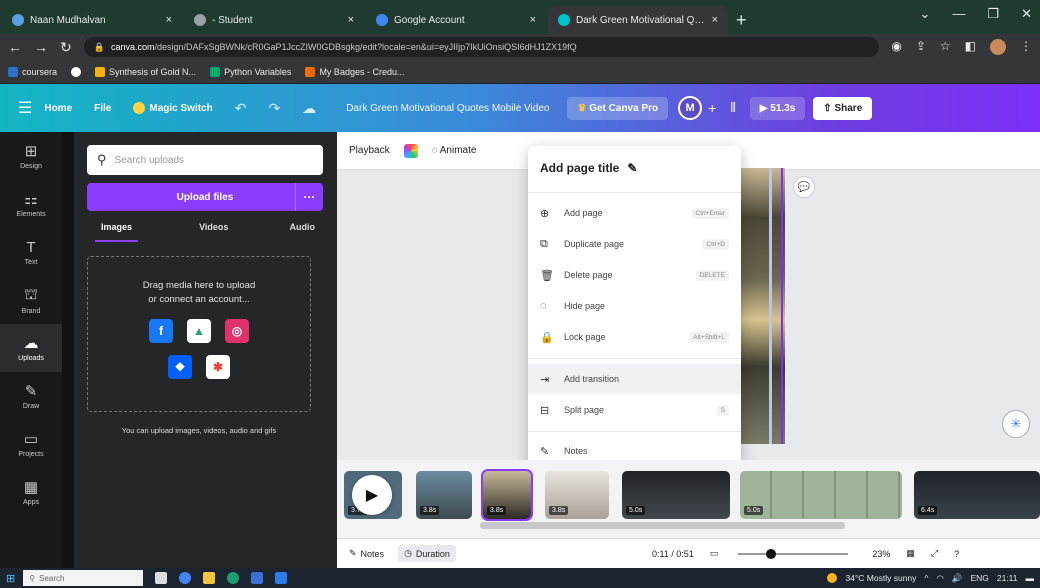 The width and height of the screenshot is (1040, 588). Describe the element at coordinates (83, 578) in the screenshot. I see `taskbar-search: ⚲ Search` at that location.